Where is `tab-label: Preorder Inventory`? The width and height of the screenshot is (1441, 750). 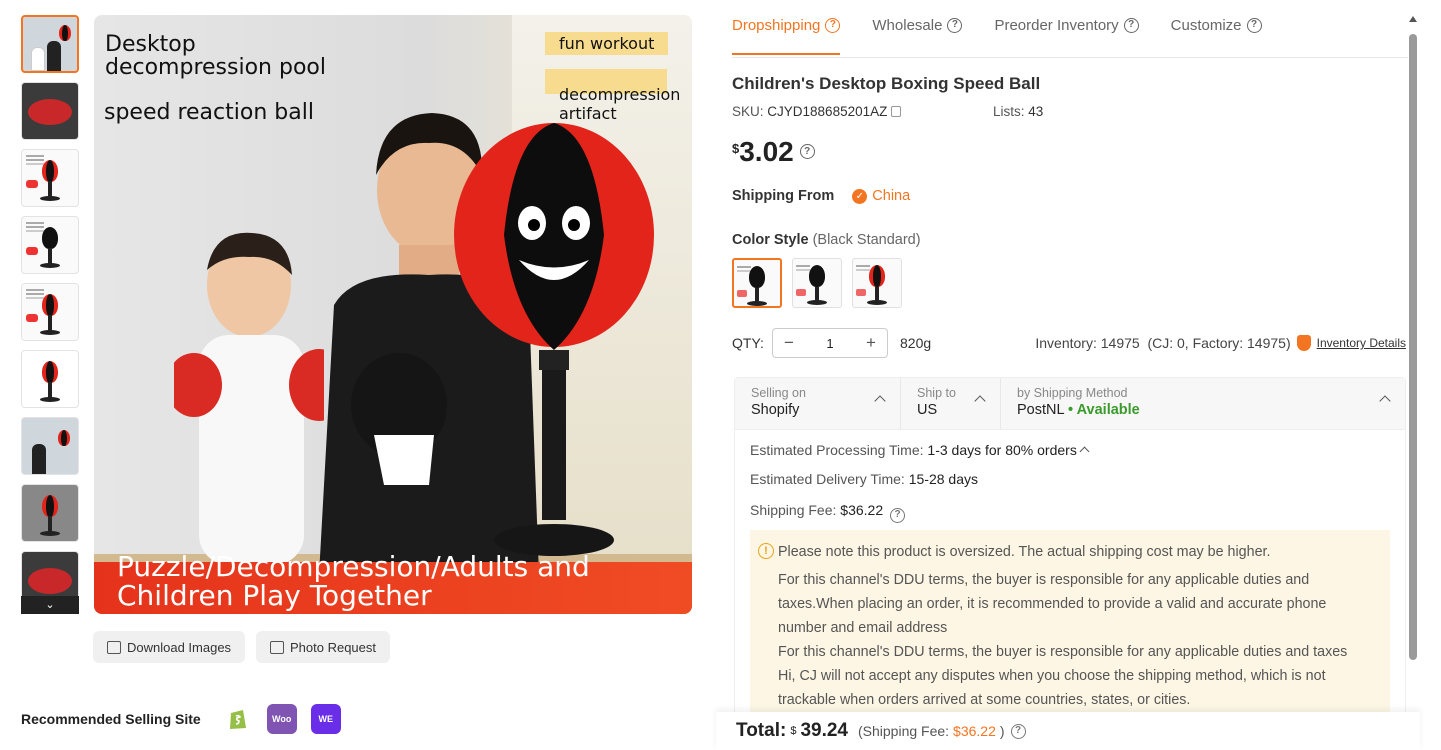 tab-label: Preorder Inventory is located at coordinates (1056, 25).